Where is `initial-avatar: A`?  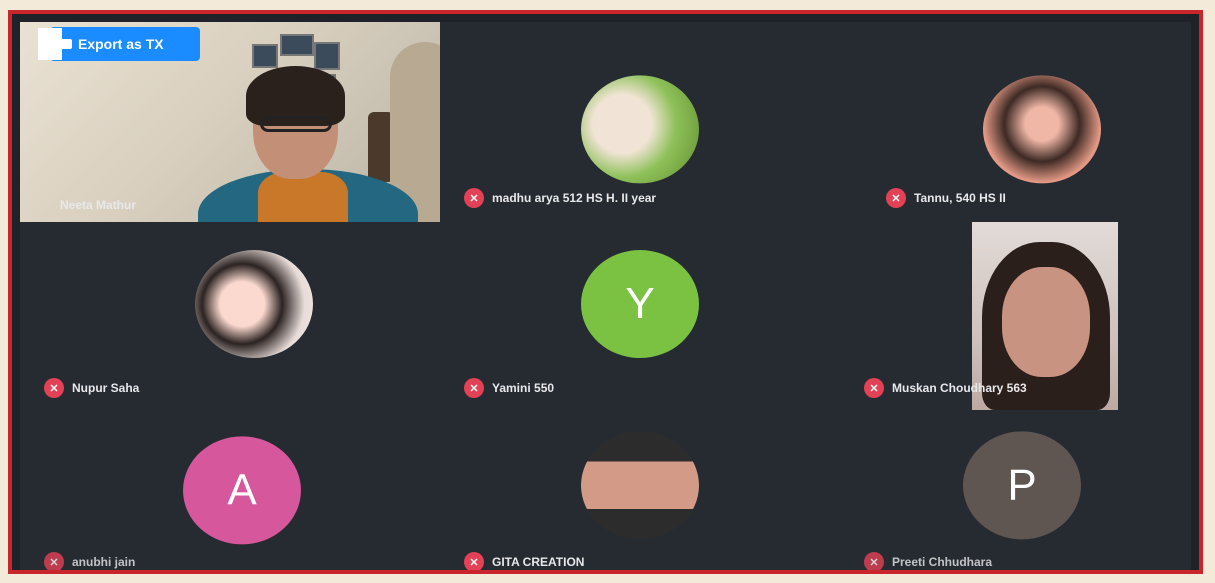
initial-avatar: A is located at coordinates (242, 490).